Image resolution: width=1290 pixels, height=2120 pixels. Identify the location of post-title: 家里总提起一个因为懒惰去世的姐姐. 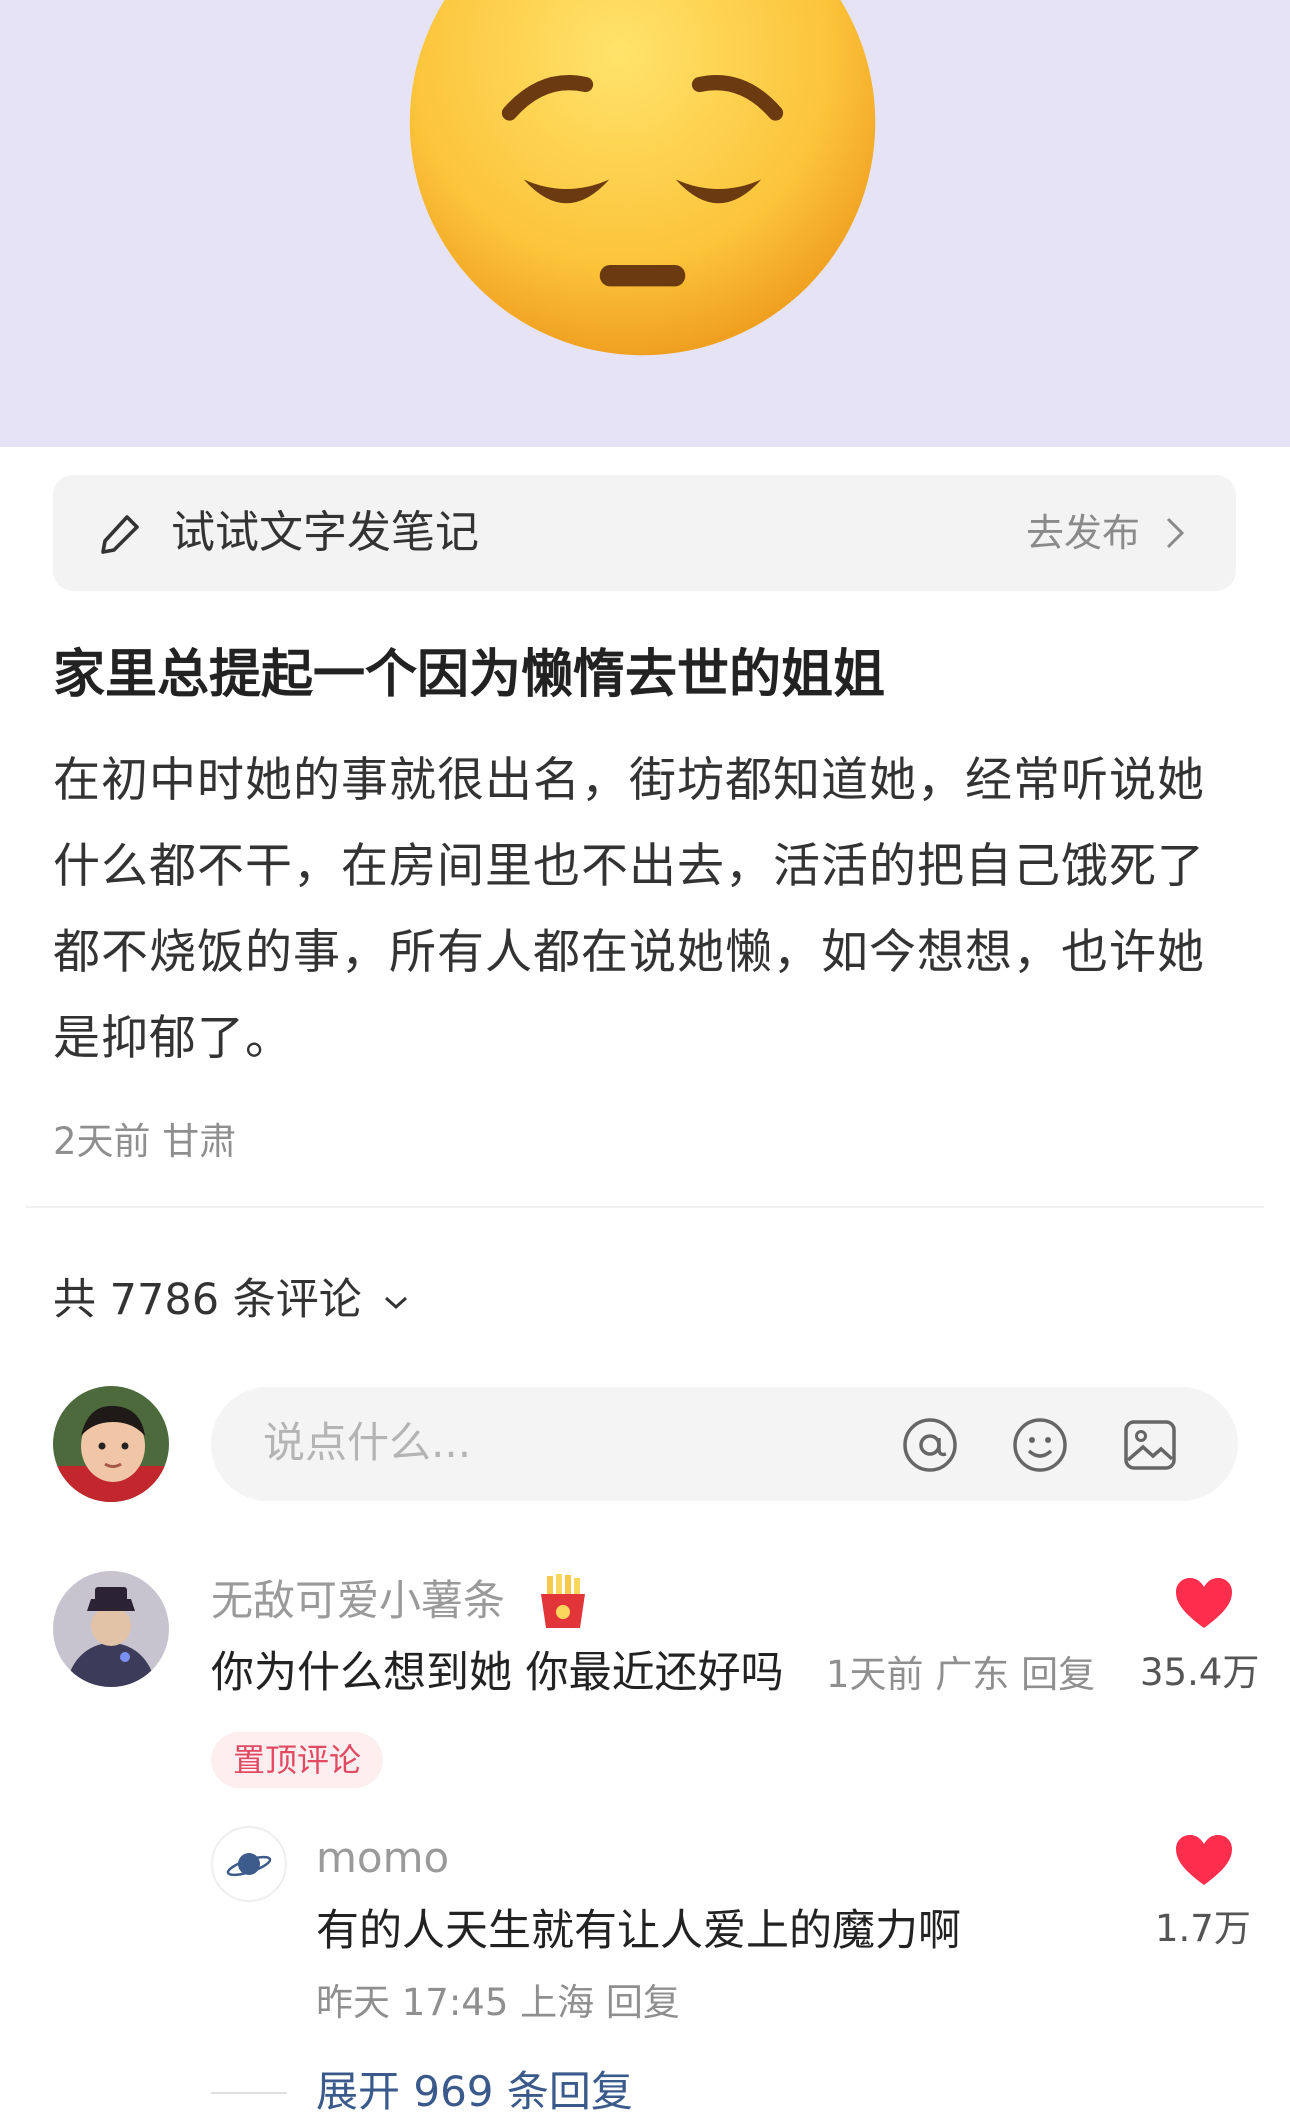
(469, 675).